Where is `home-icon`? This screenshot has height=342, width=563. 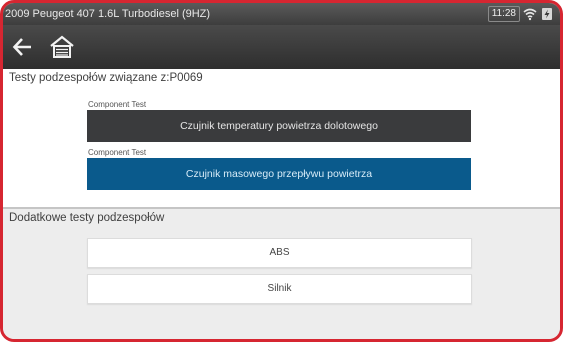
home-icon is located at coordinates (62, 46).